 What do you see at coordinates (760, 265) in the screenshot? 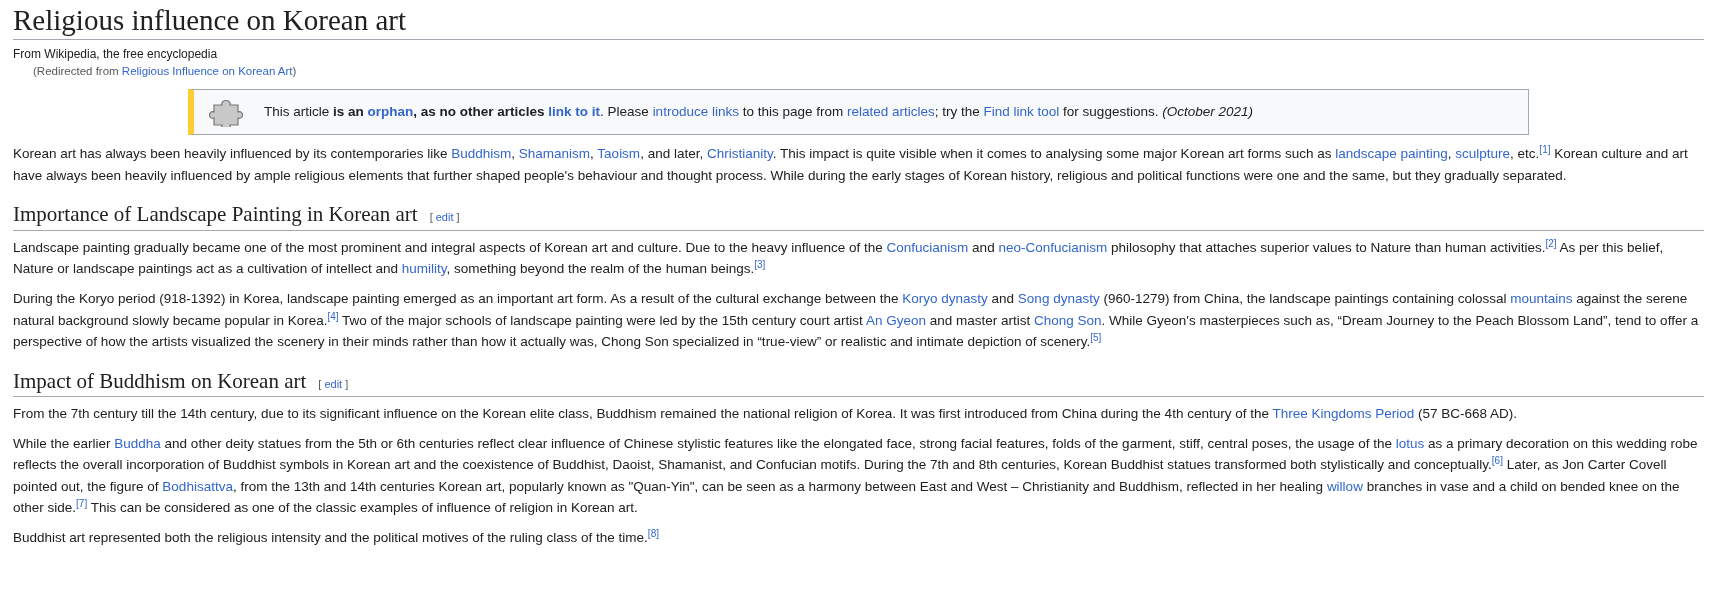
I see `reference-link: [3]` at bounding box center [760, 265].